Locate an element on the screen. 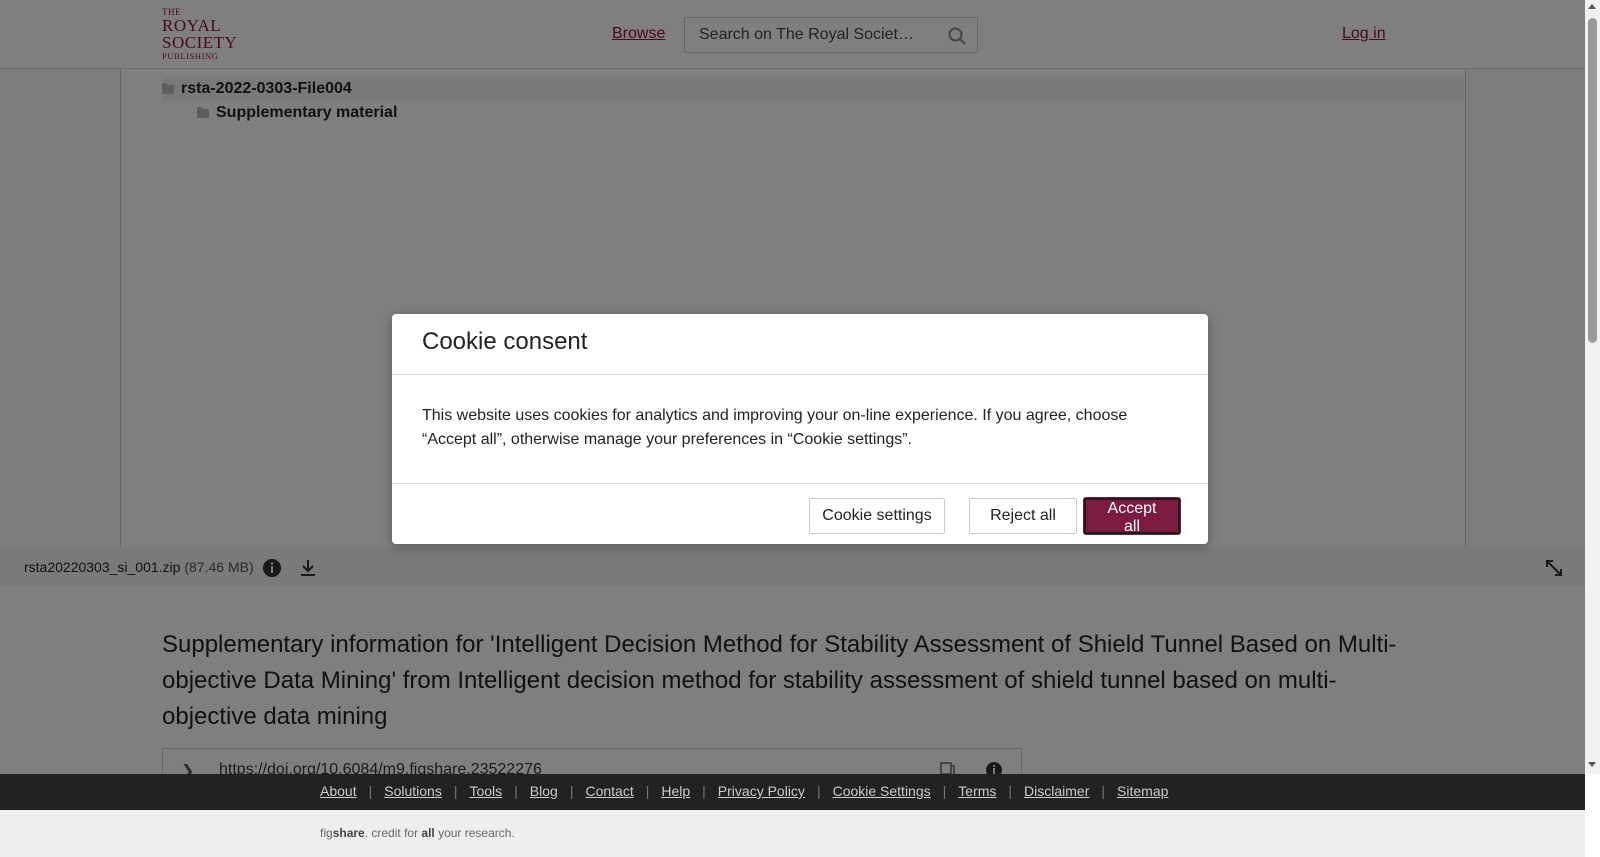  footer-link-terms: Terms is located at coordinates (977, 791).